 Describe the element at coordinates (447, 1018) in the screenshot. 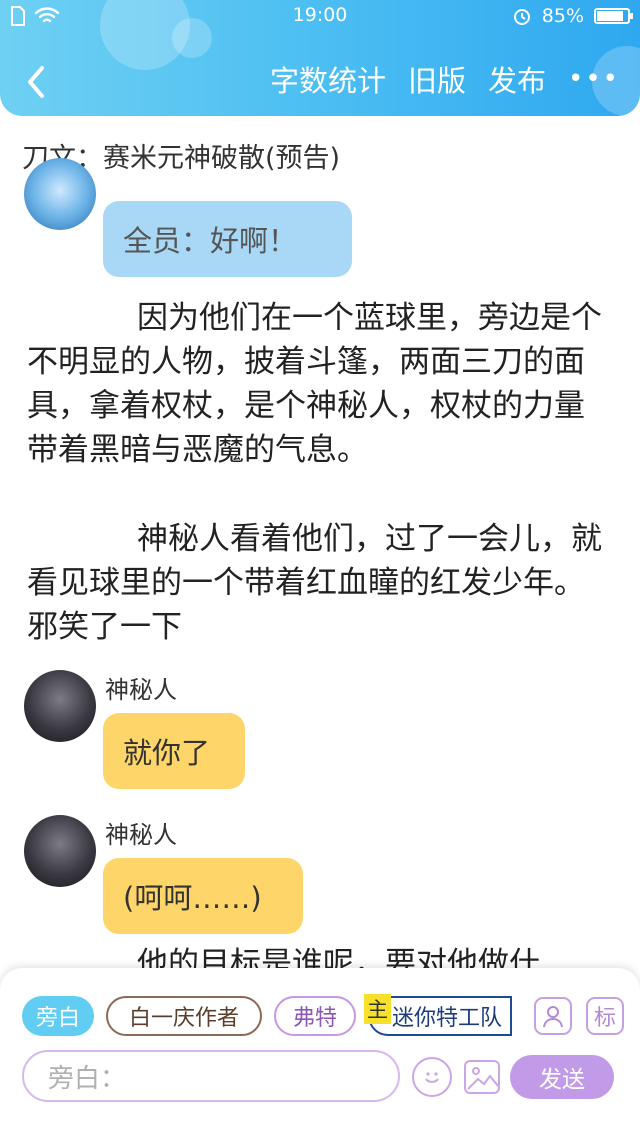

I see `role-chip-label: 迷你特工队` at that location.